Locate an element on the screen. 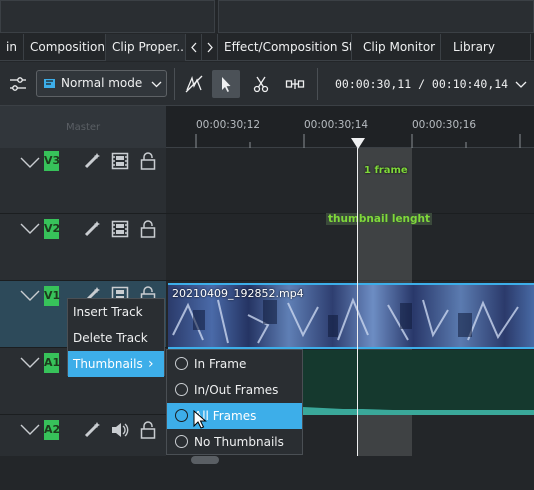 This screenshot has width=534, height=490. timeline-ruler: 00:00:30;12 00:00:30;14 00:00:30;16 is located at coordinates (350, 127).